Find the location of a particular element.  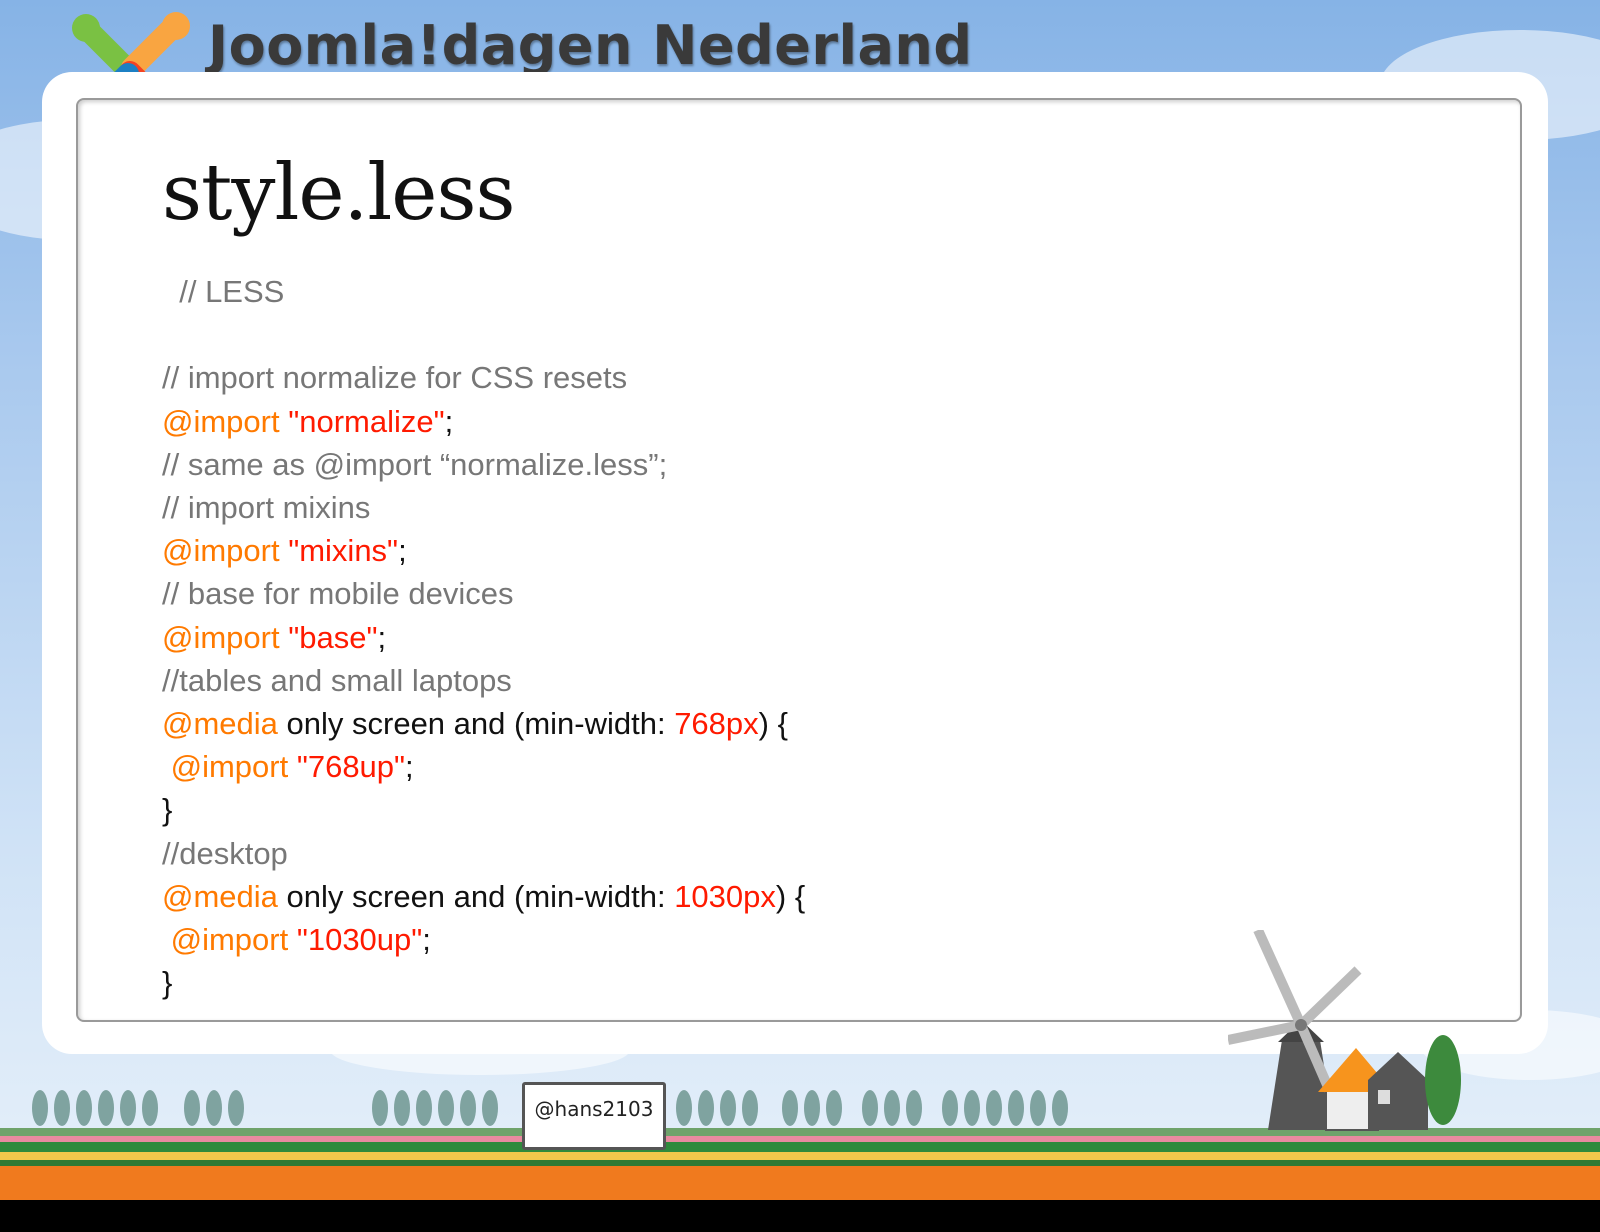

code-token: // import mixins is located at coordinates (266, 507).